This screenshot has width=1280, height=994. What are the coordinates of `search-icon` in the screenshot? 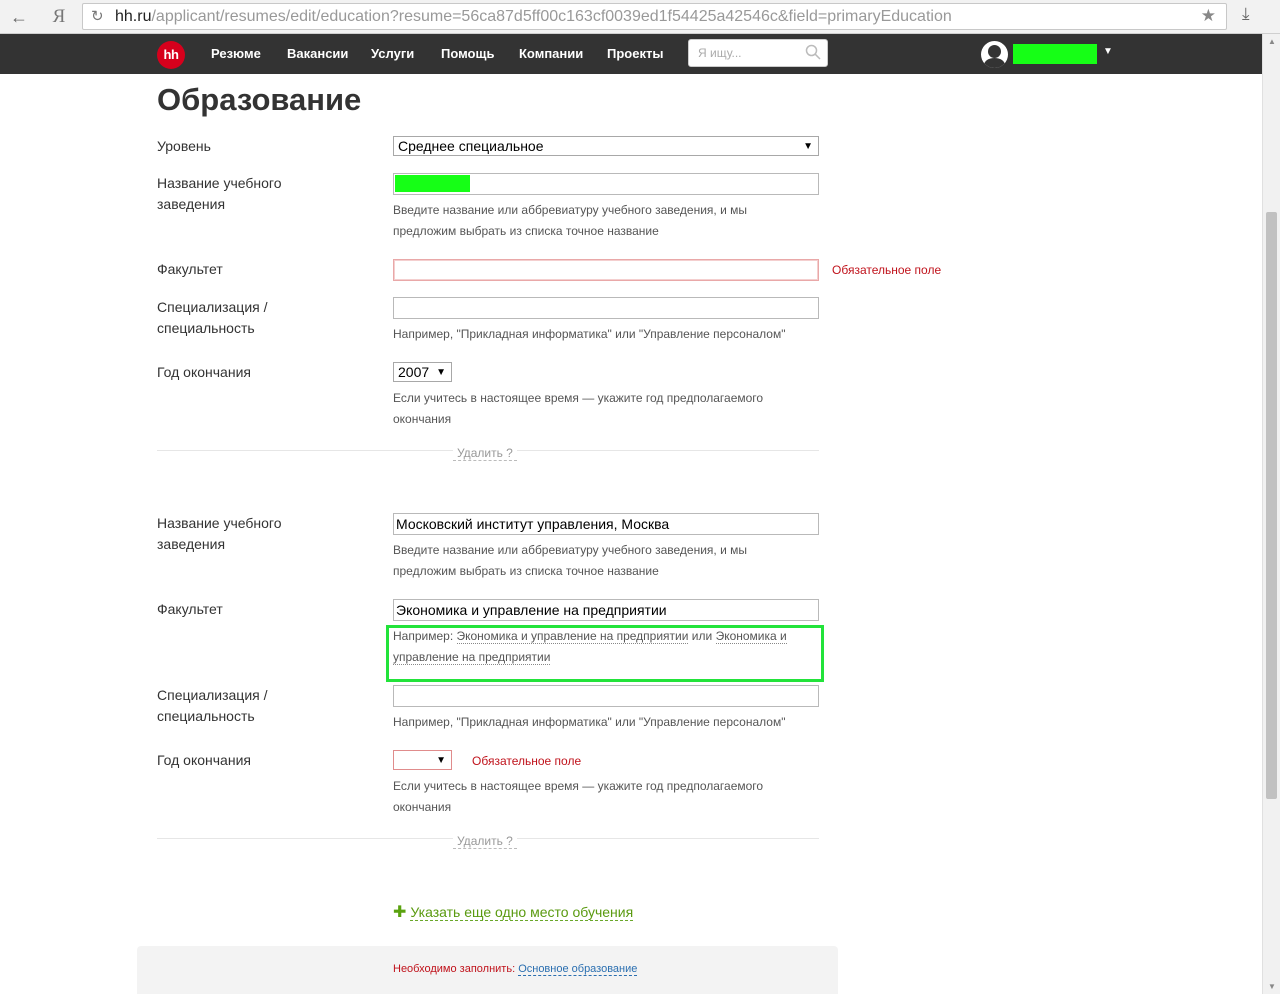 It's located at (813, 52).